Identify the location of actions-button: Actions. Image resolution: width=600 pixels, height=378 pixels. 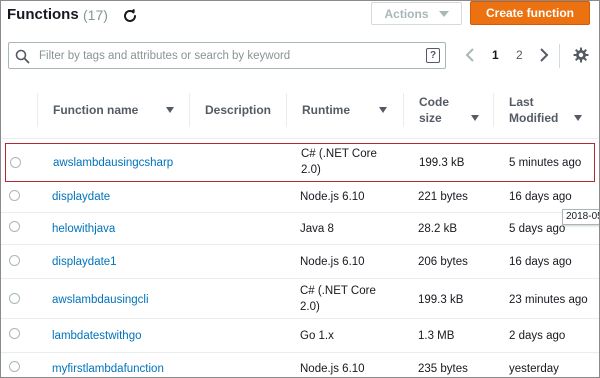
(416, 13).